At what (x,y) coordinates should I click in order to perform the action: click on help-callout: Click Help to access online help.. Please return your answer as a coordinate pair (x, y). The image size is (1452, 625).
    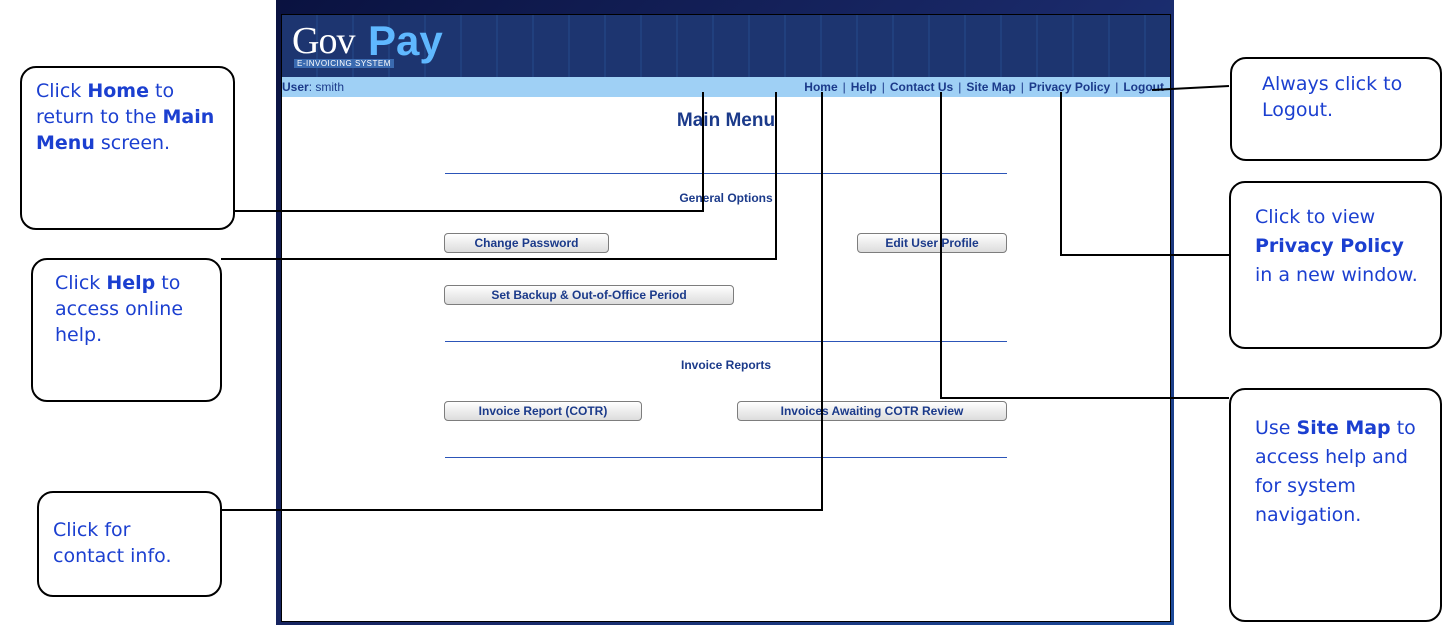
    Looking at the image, I should click on (126, 330).